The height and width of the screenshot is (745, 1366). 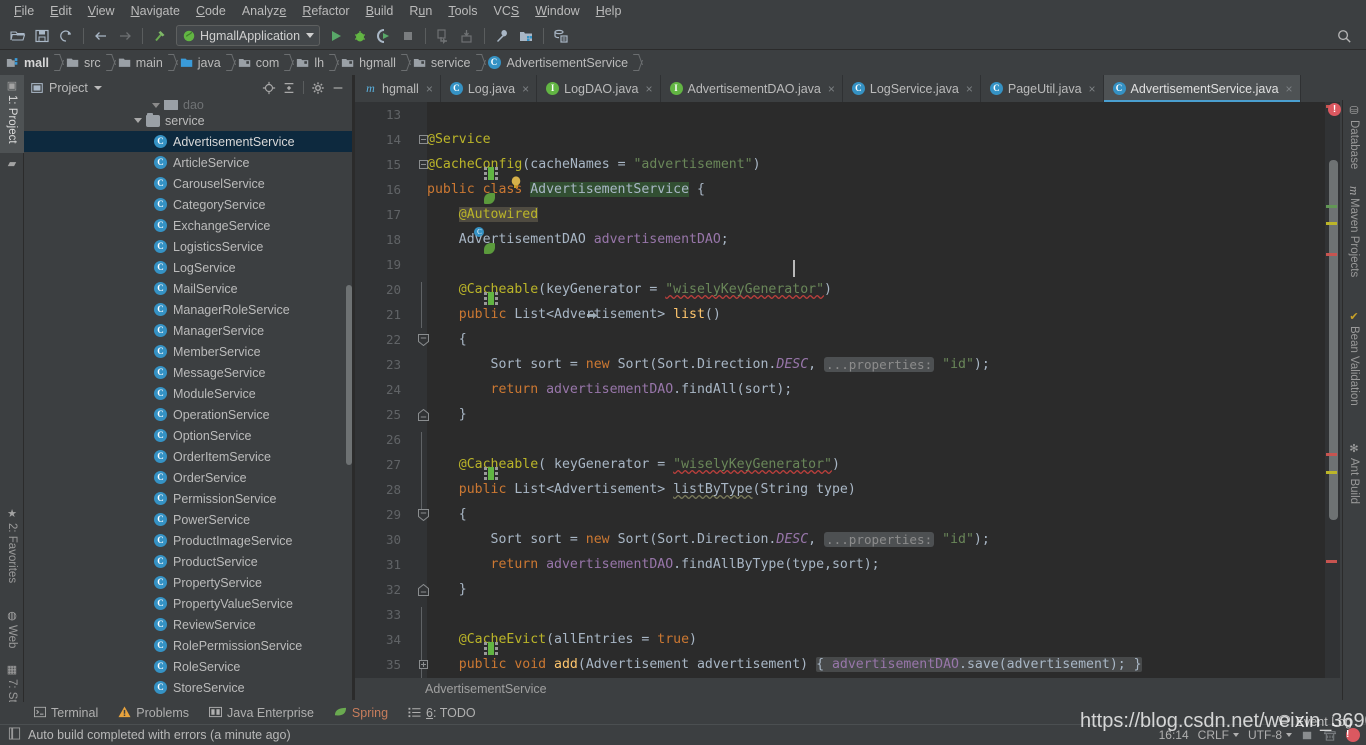 What do you see at coordinates (12, 549) in the screenshot?
I see `sidebar-item-favorites: ★ 2: Favorites` at bounding box center [12, 549].